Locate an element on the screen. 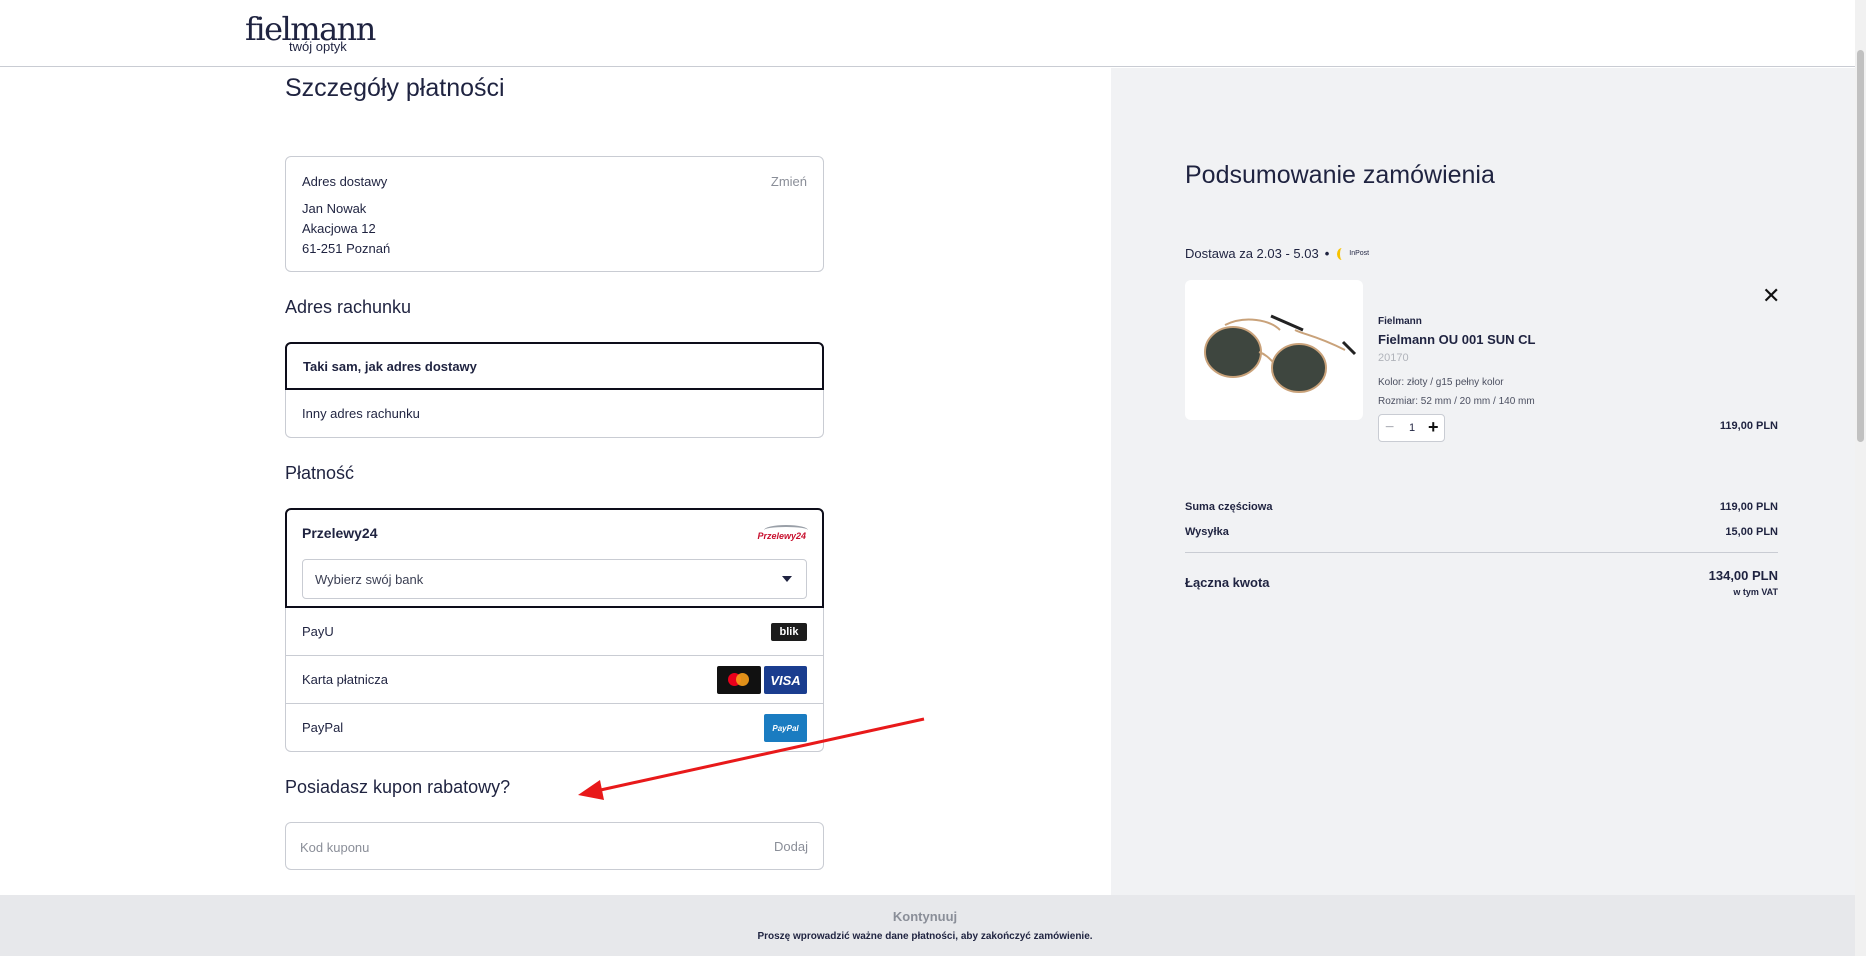 The image size is (1866, 956). address-name: Jan Nowak is located at coordinates (334, 208).